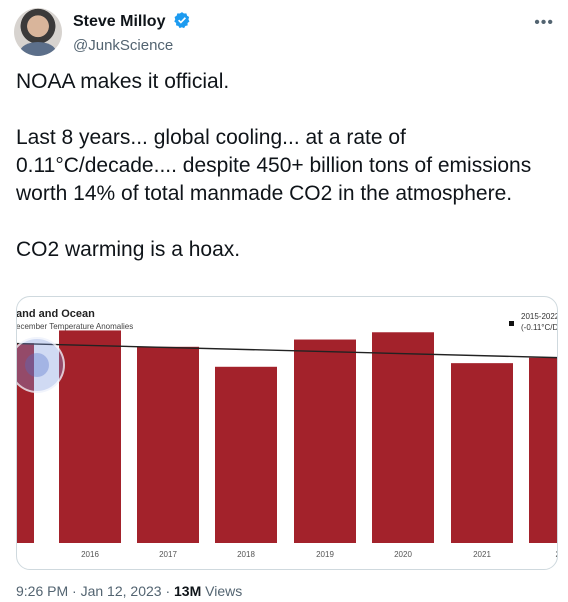 The height and width of the screenshot is (602, 568). I want to click on author-handle: @JunkScience, so click(132, 45).